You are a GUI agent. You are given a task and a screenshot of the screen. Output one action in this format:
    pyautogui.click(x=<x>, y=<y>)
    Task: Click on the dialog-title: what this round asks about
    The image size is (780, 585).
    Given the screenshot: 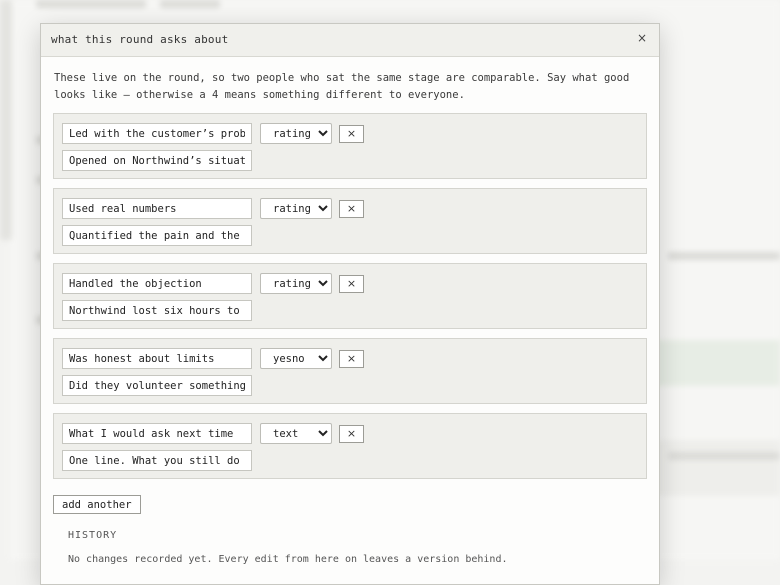 What is the action you would take?
    pyautogui.click(x=140, y=39)
    